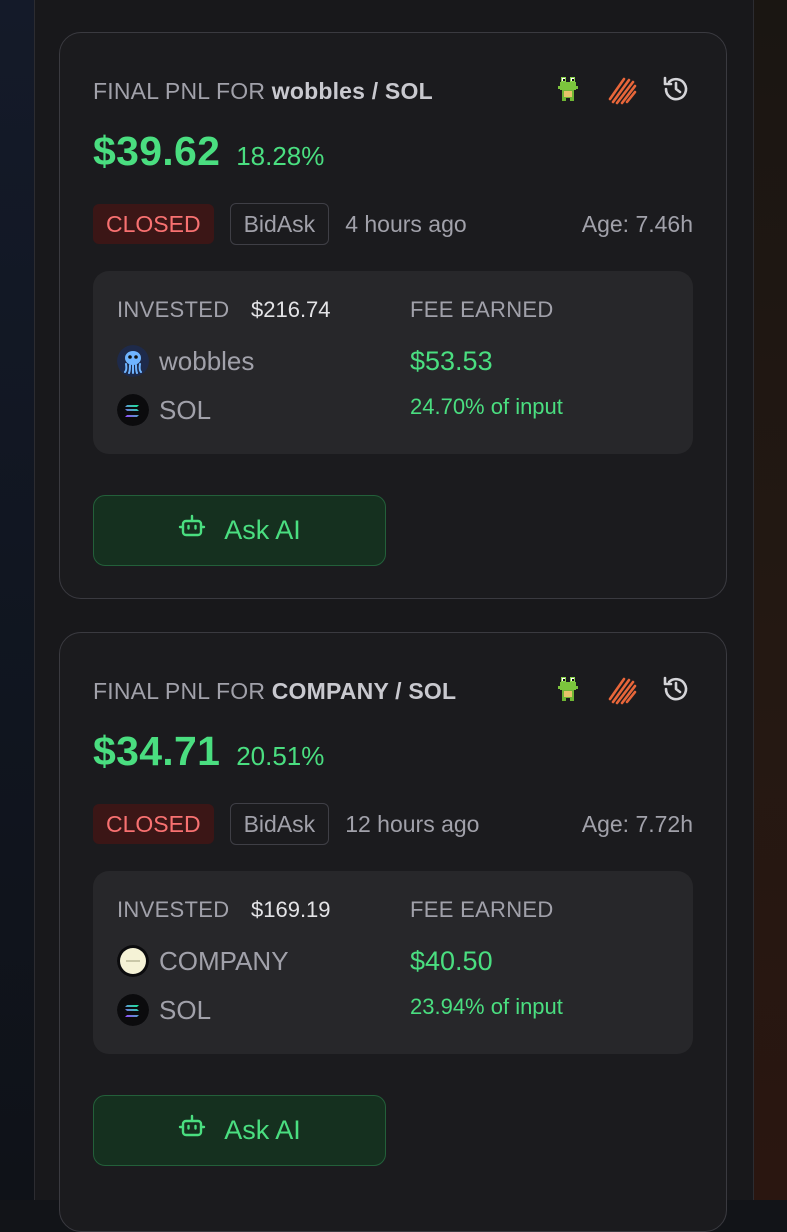 This screenshot has width=787, height=1232. What do you see at coordinates (451, 961) in the screenshot?
I see `fee-earned-value: $40.50` at bounding box center [451, 961].